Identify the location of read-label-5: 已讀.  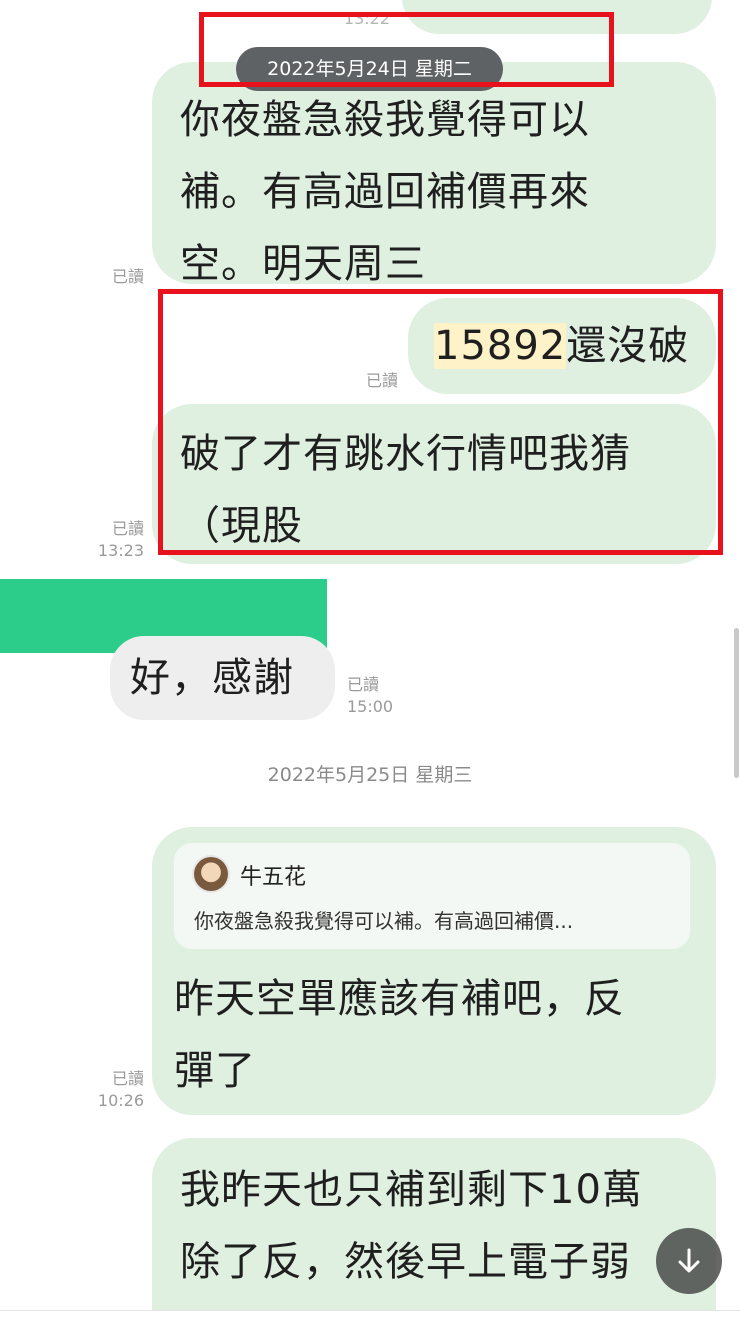
(127, 1078).